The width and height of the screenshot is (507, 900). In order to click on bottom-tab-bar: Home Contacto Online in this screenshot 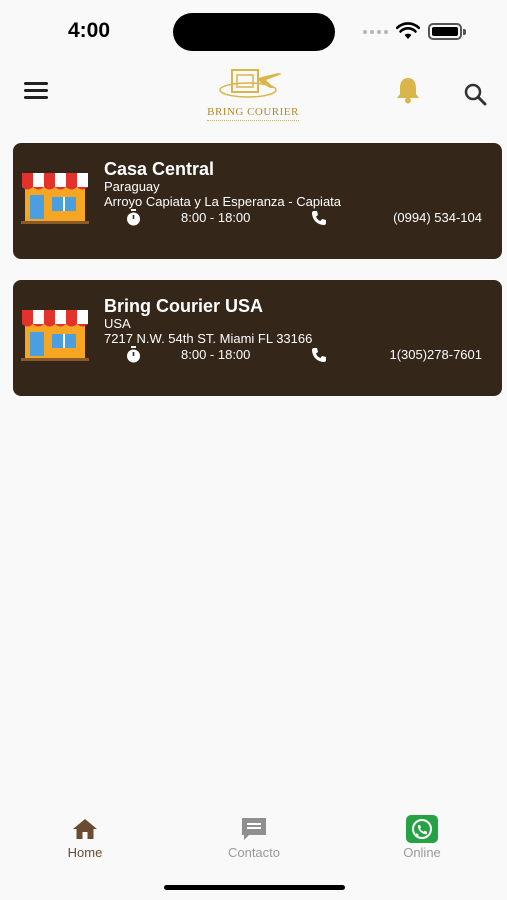, I will do `click(253, 835)`.